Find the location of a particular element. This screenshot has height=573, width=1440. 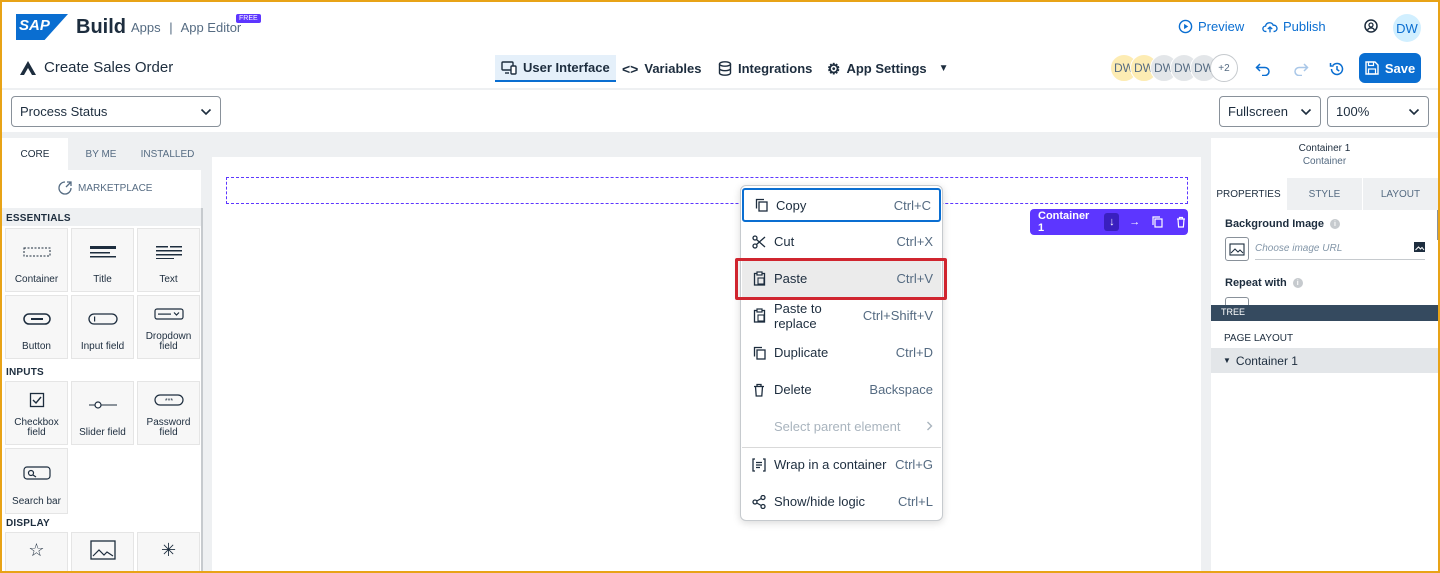

tab-style: STYLE is located at coordinates (1324, 194).